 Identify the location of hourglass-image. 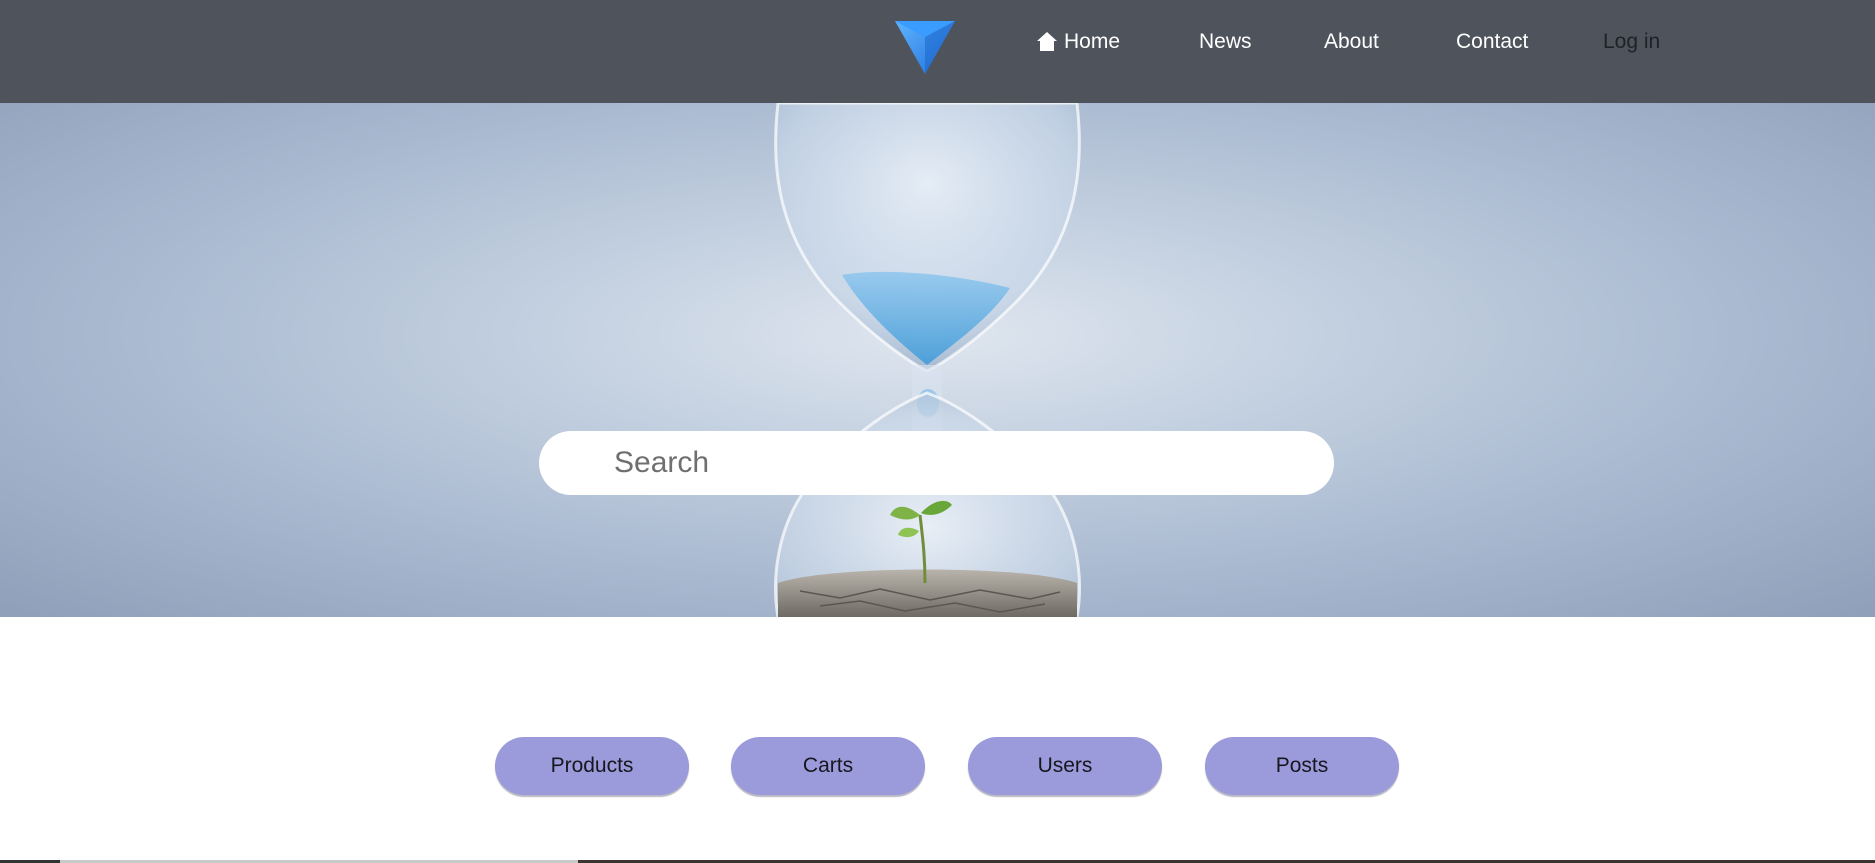
(927, 360).